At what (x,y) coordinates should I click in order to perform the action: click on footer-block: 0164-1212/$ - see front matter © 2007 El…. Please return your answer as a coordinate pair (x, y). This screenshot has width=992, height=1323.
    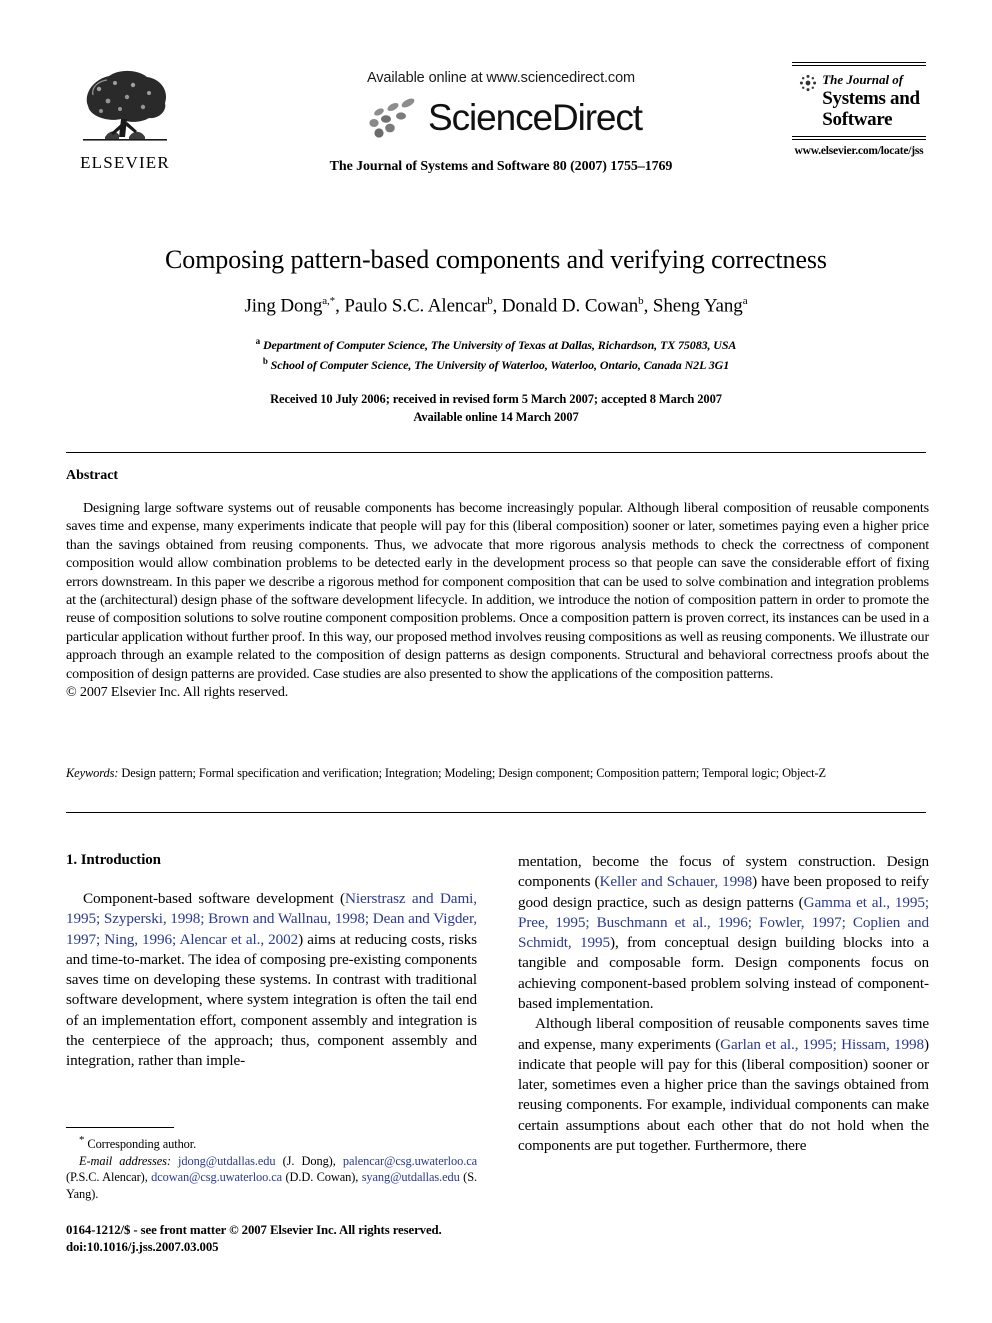
    Looking at the image, I should click on (301, 1239).